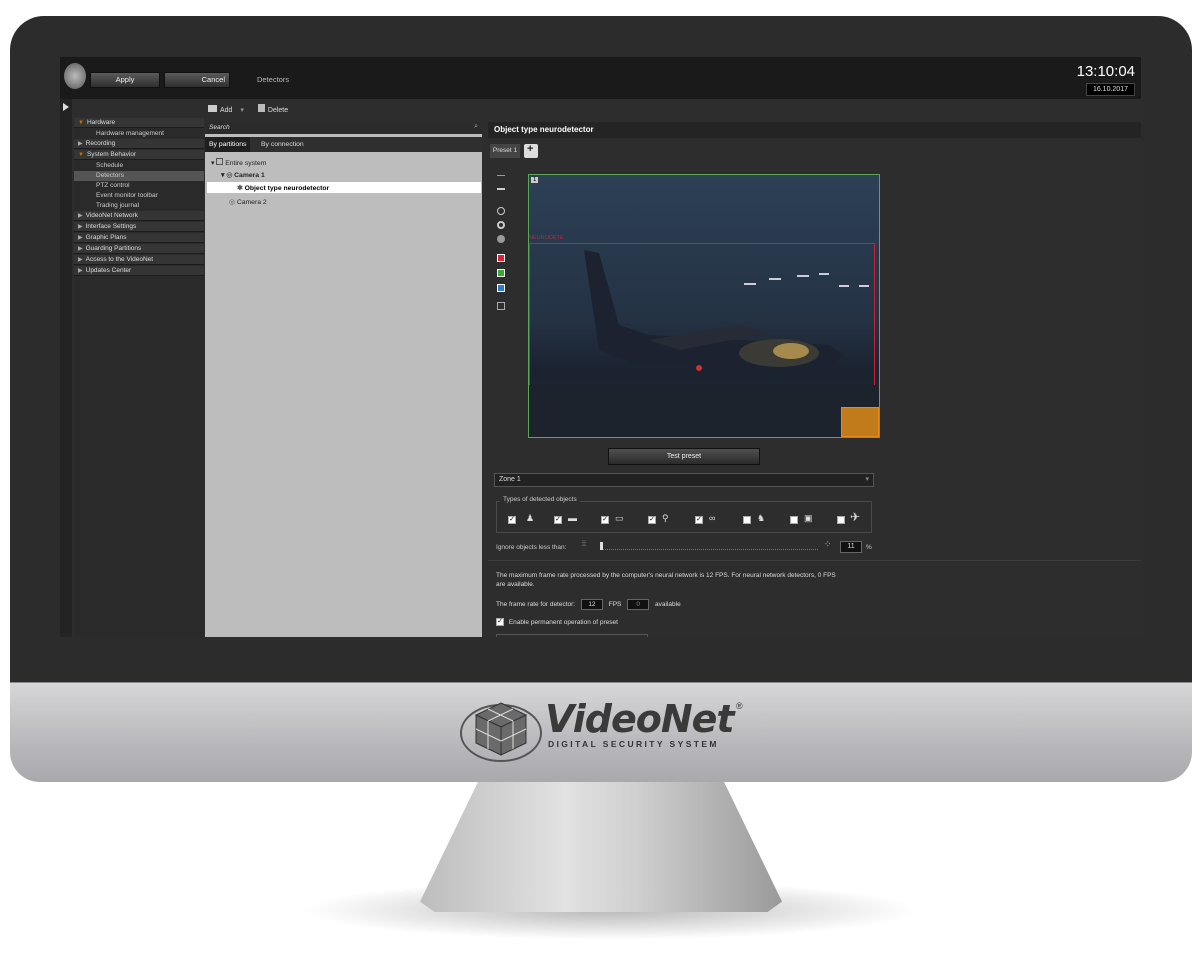 This screenshot has width=1200, height=970. Describe the element at coordinates (139, 206) in the screenshot. I see `nav-trading-journal: Trading journal` at that location.